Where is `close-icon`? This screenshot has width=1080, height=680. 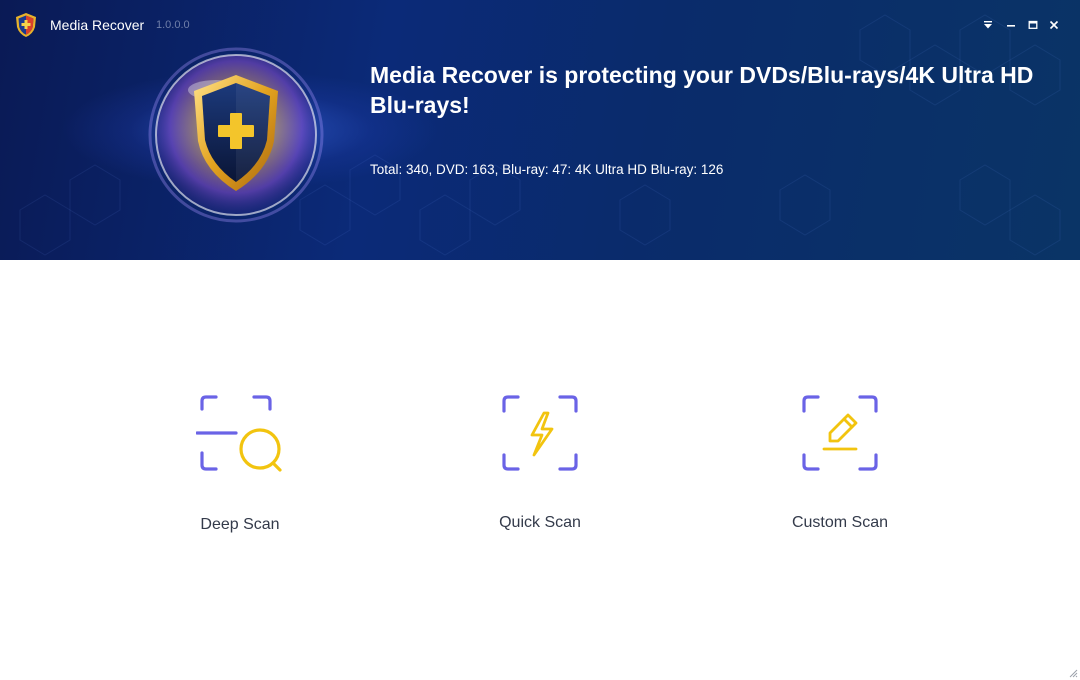
close-icon is located at coordinates (1054, 25).